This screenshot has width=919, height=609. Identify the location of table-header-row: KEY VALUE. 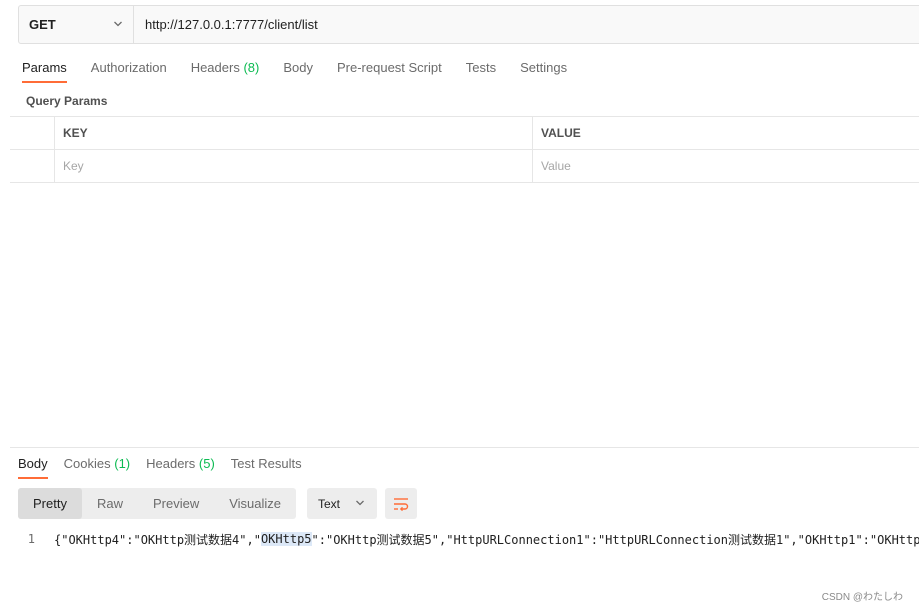
(464, 133).